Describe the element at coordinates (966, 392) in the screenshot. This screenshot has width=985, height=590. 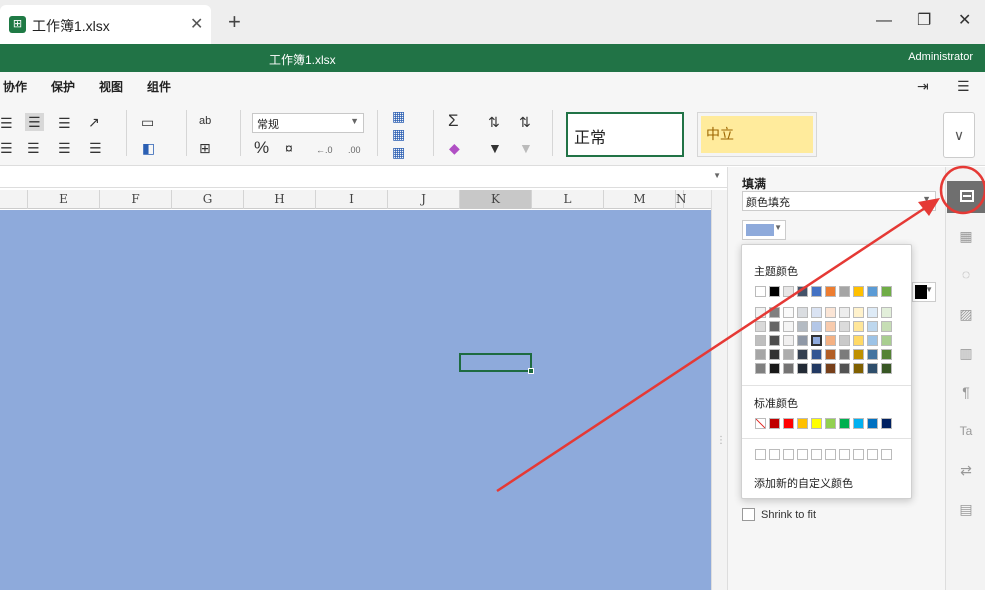
I see `paragraph-settings-icon: ¶` at that location.